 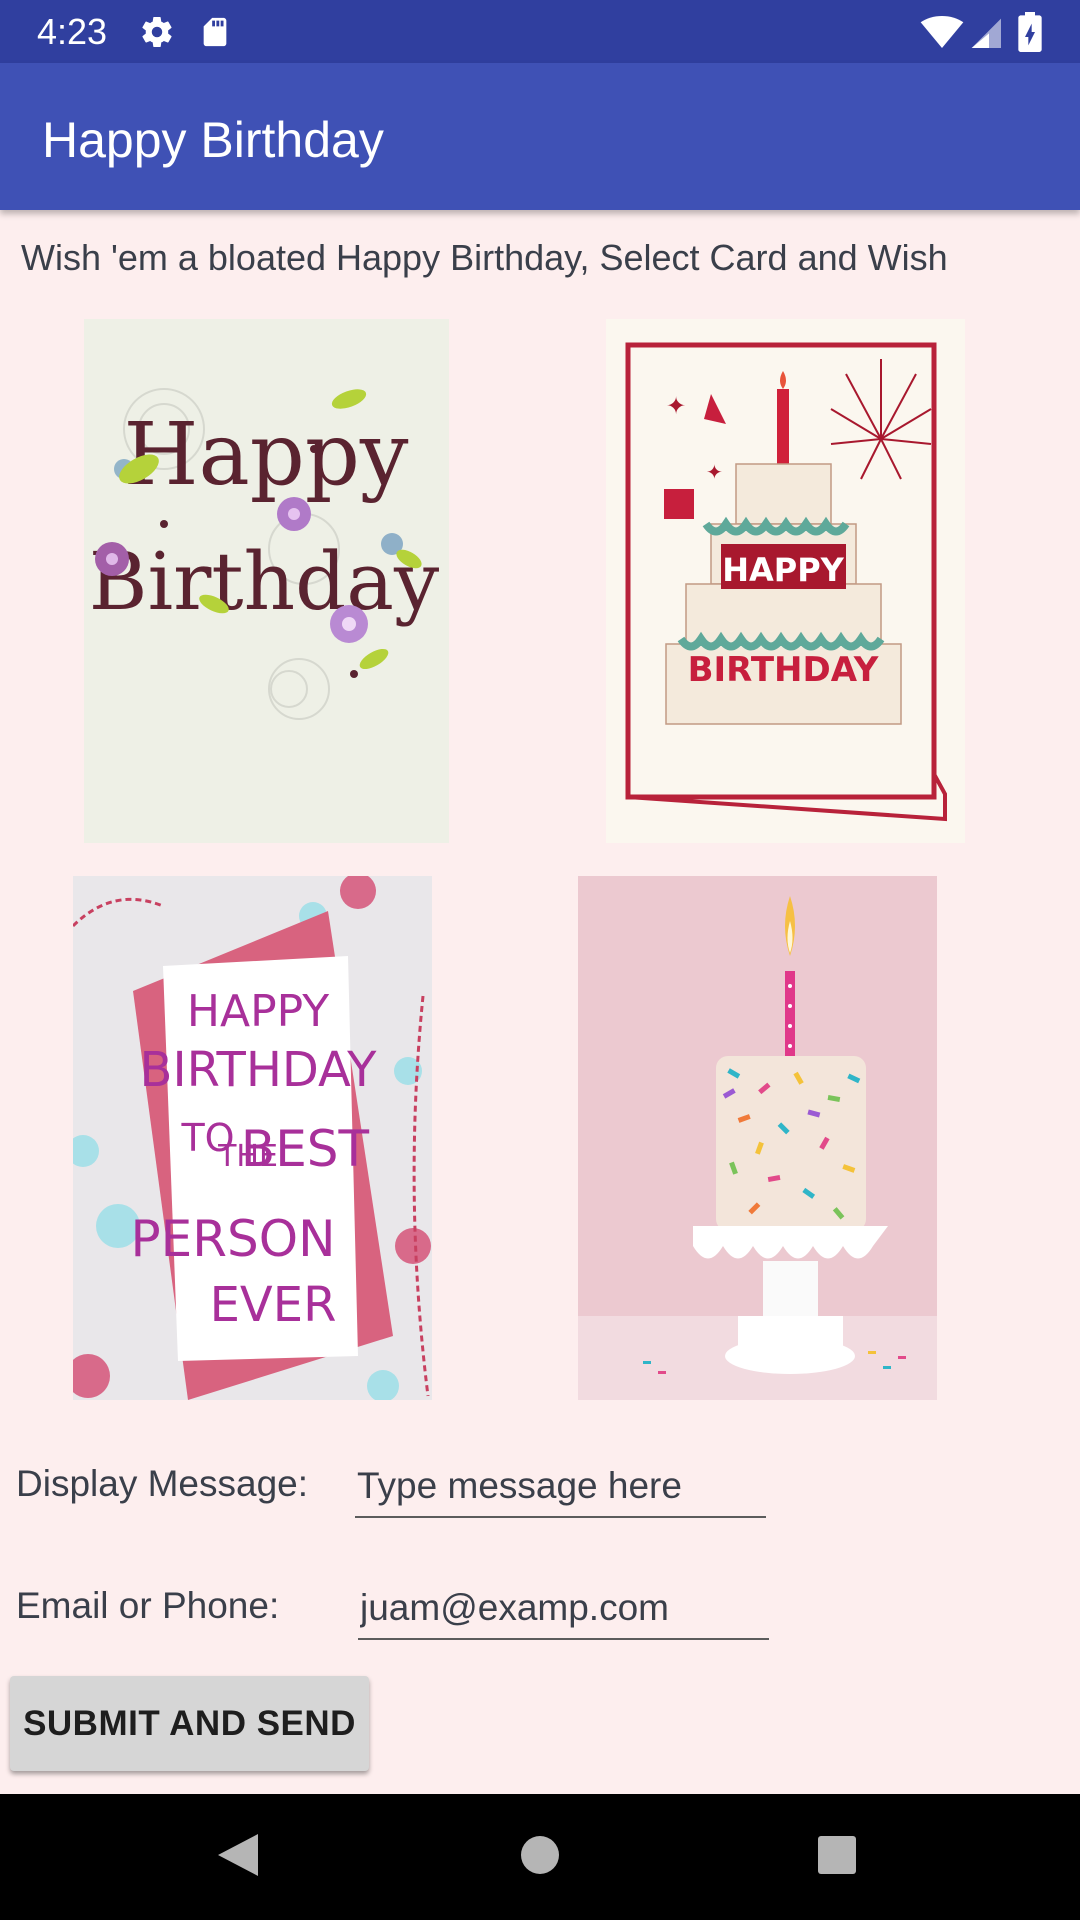 What do you see at coordinates (266, 455) in the screenshot?
I see `card1-line1: Happy` at bounding box center [266, 455].